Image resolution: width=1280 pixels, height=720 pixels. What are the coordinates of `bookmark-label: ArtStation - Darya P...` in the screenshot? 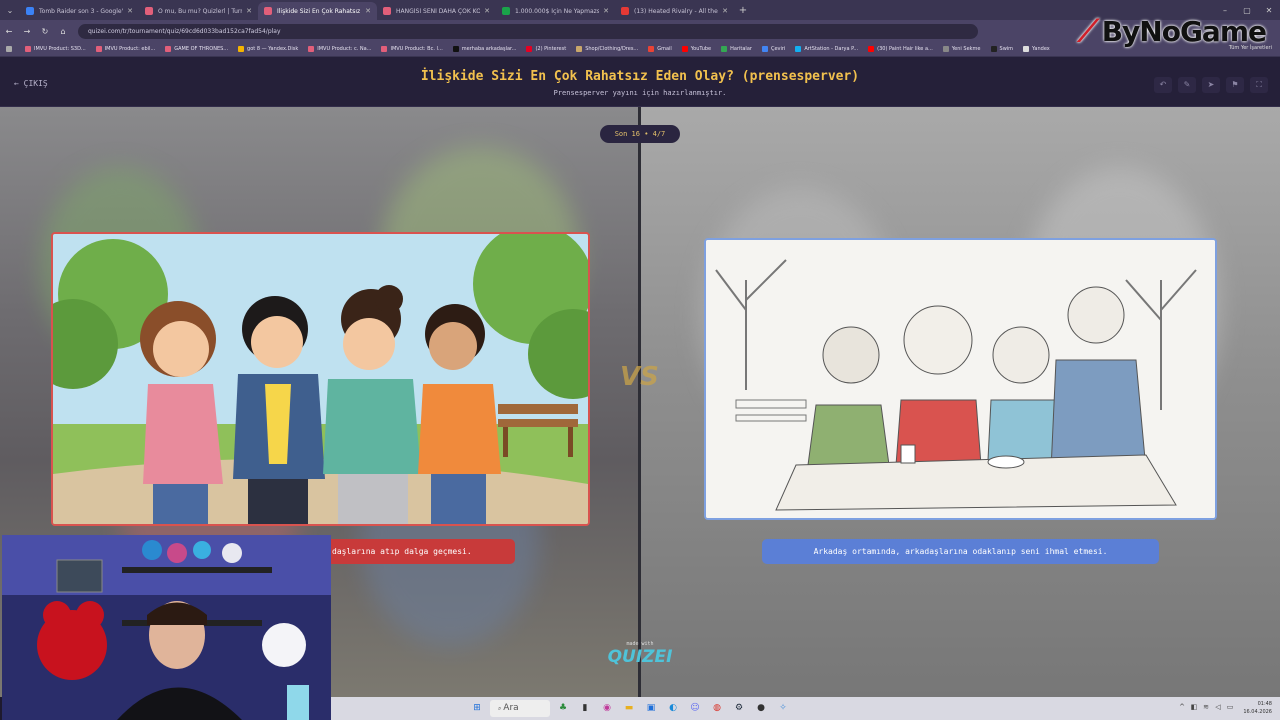 It's located at (831, 49).